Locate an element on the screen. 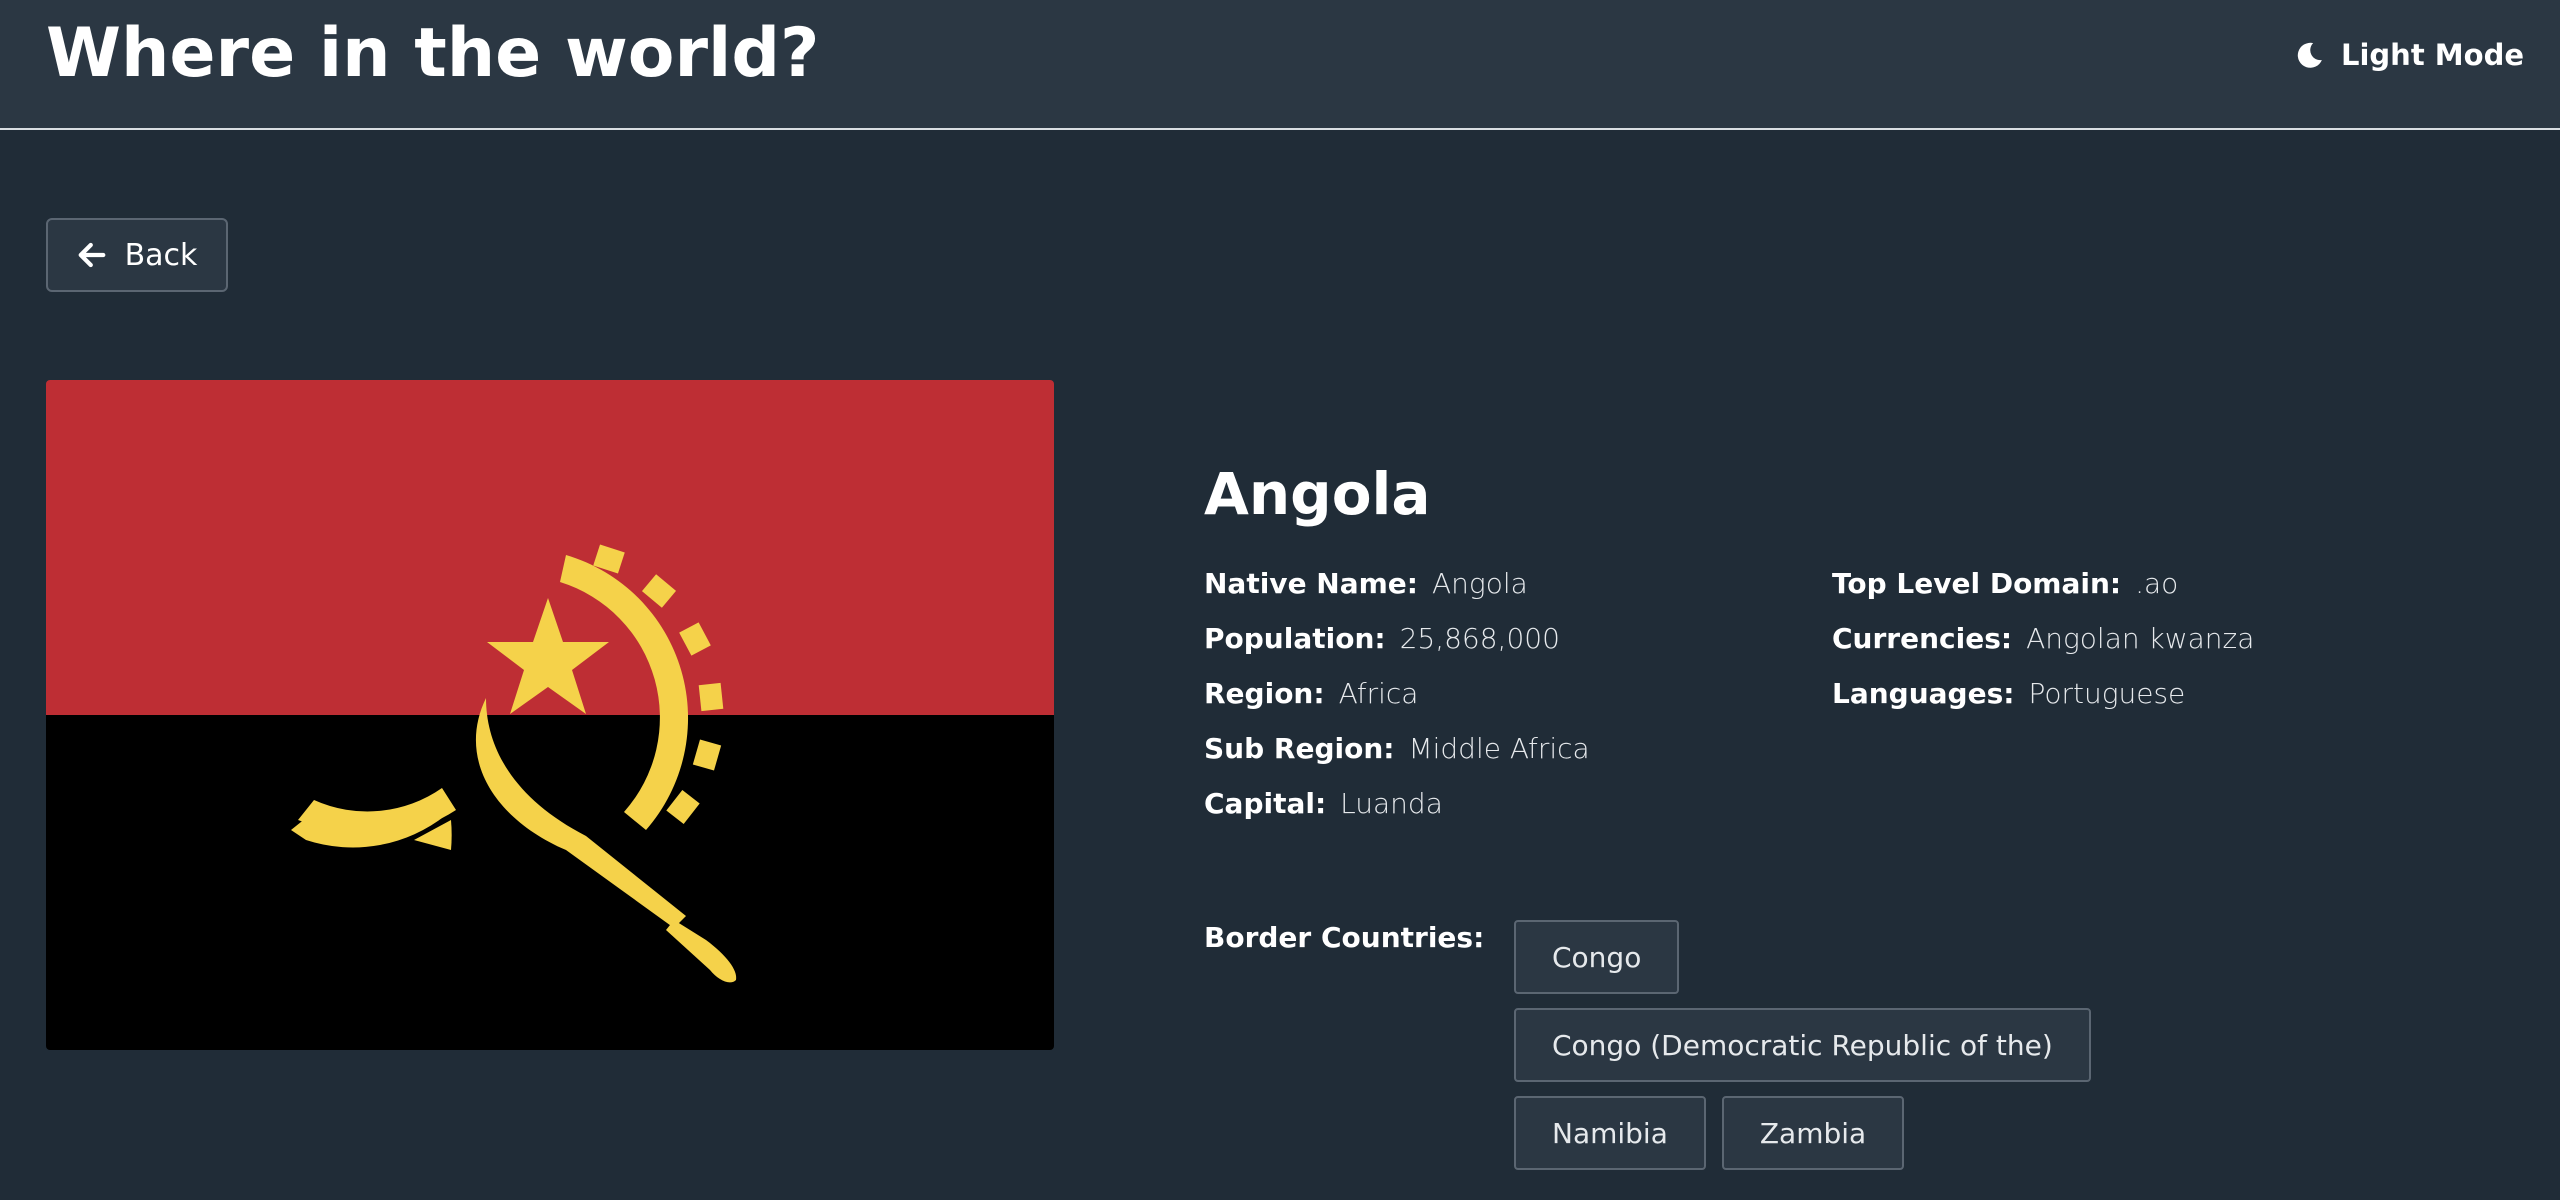 The image size is (2560, 1200). country-name: Angola is located at coordinates (1317, 494).